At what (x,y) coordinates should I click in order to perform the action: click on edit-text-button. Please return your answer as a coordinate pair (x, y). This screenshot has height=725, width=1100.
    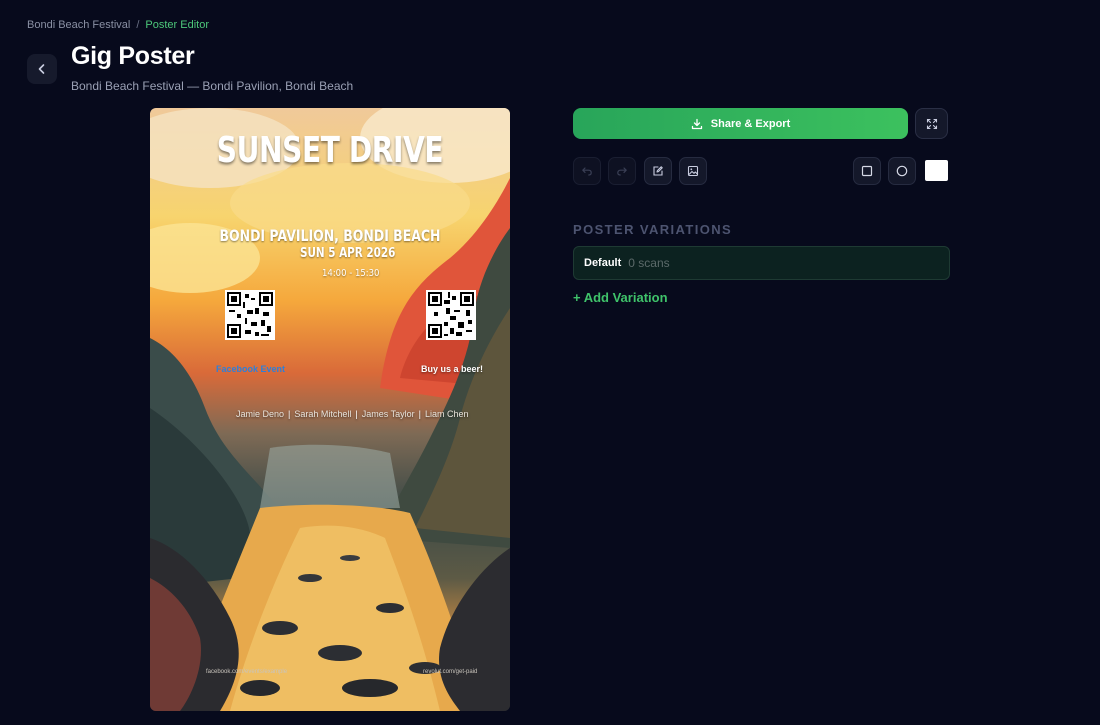
    Looking at the image, I should click on (658, 171).